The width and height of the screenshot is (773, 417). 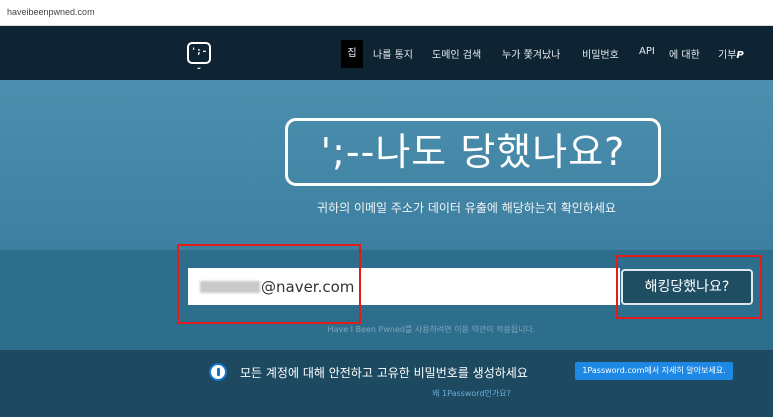 What do you see at coordinates (456, 53) in the screenshot?
I see `nav-item-domain-search: 도메인 검색` at bounding box center [456, 53].